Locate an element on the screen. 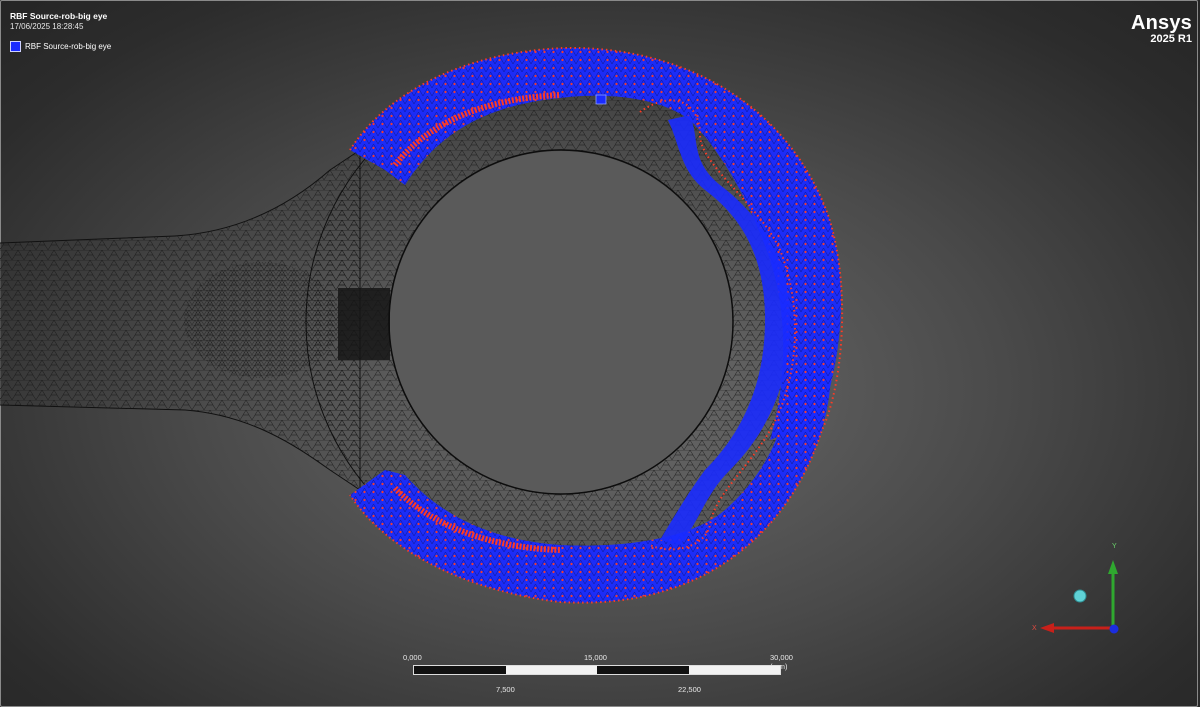  view-title: RBF Source-rob-big eye is located at coordinates (59, 16).